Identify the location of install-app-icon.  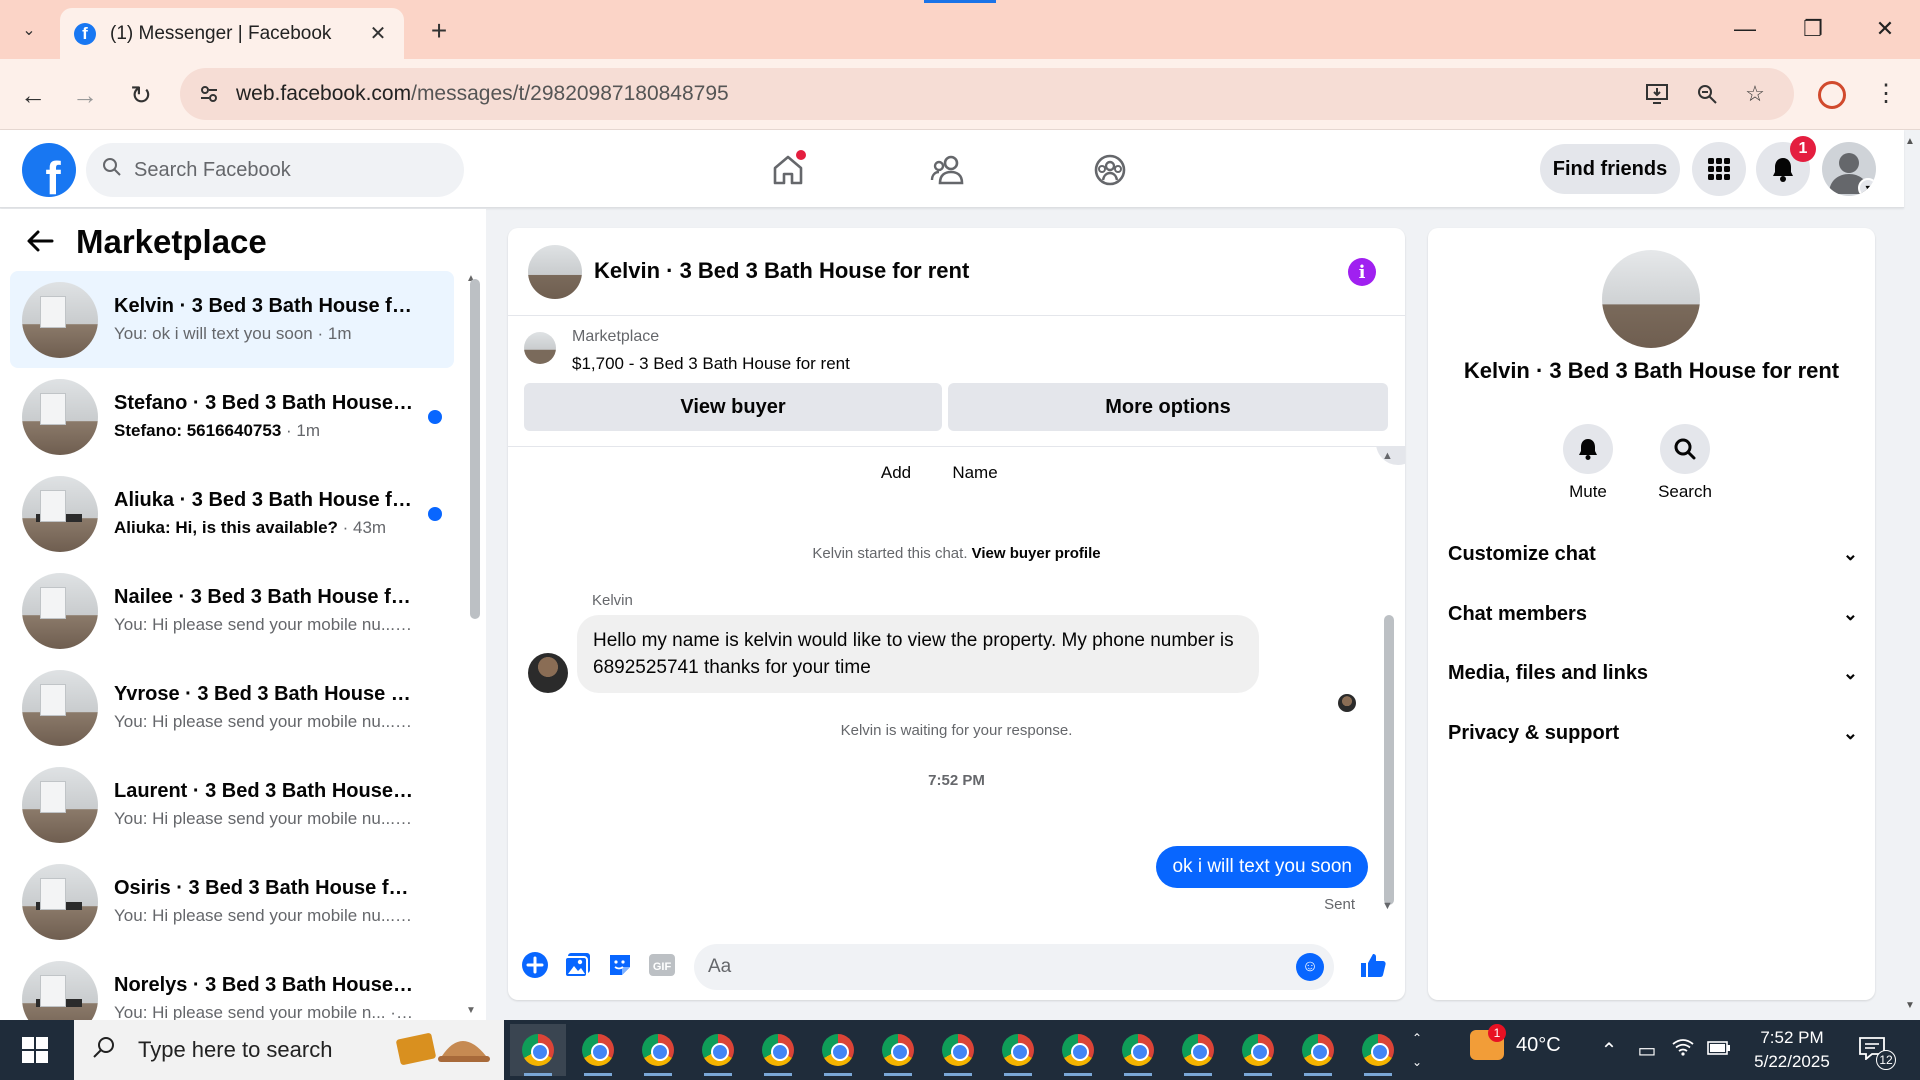
(1657, 94).